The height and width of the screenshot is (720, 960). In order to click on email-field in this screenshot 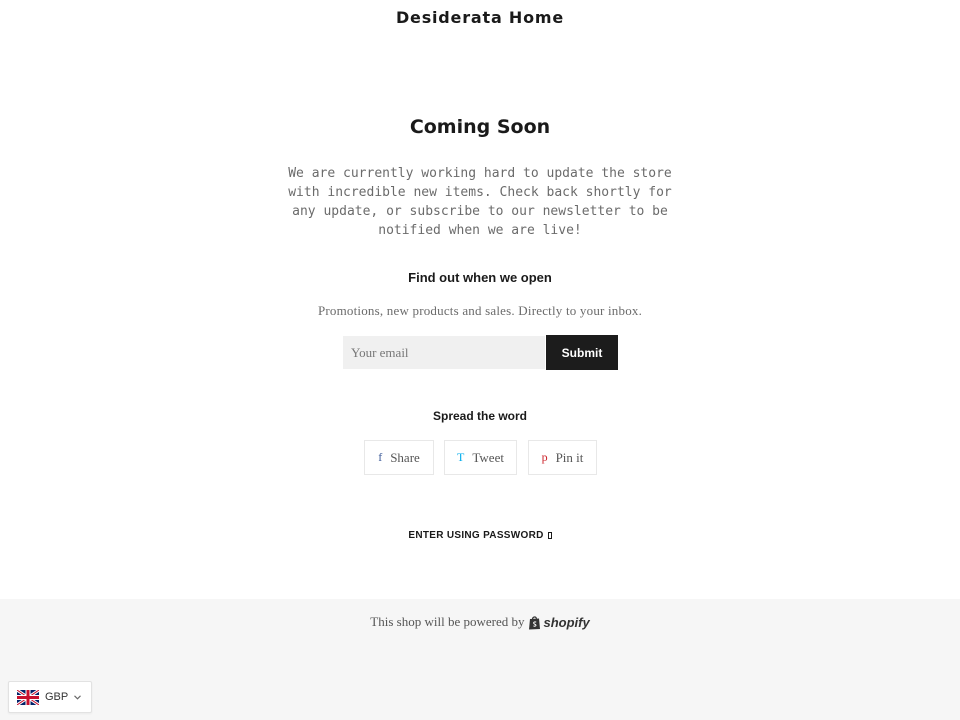, I will do `click(444, 352)`.